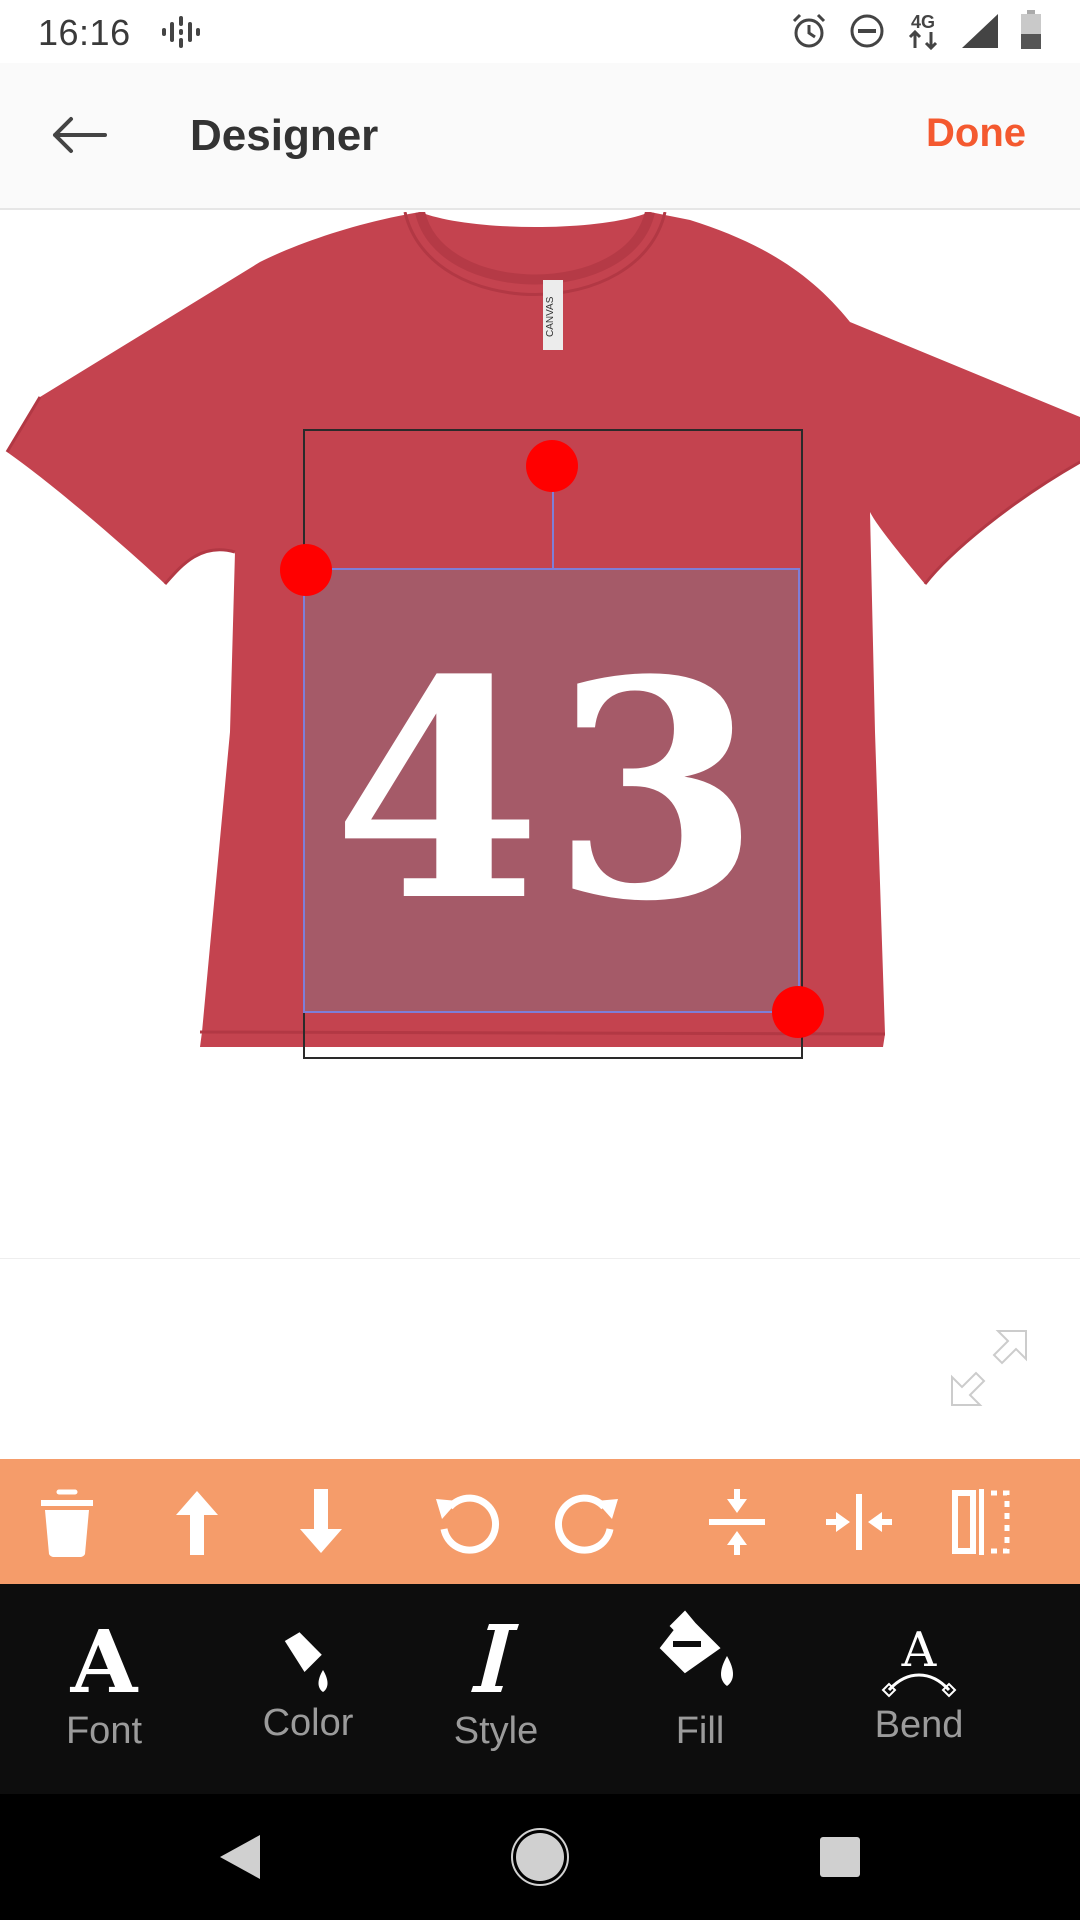  I want to click on move-down-button, so click(321, 1522).